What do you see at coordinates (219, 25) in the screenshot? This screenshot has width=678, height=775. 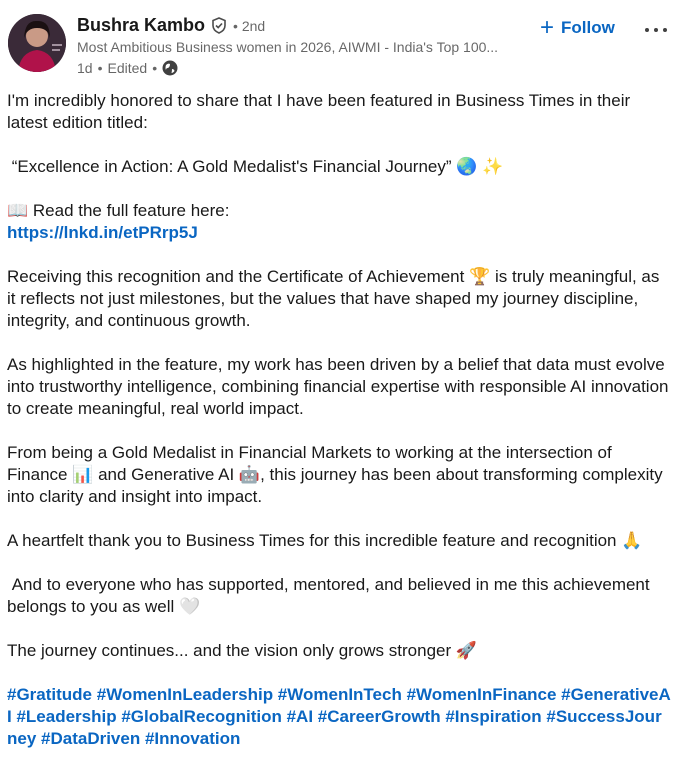 I see `shield-check-icon` at bounding box center [219, 25].